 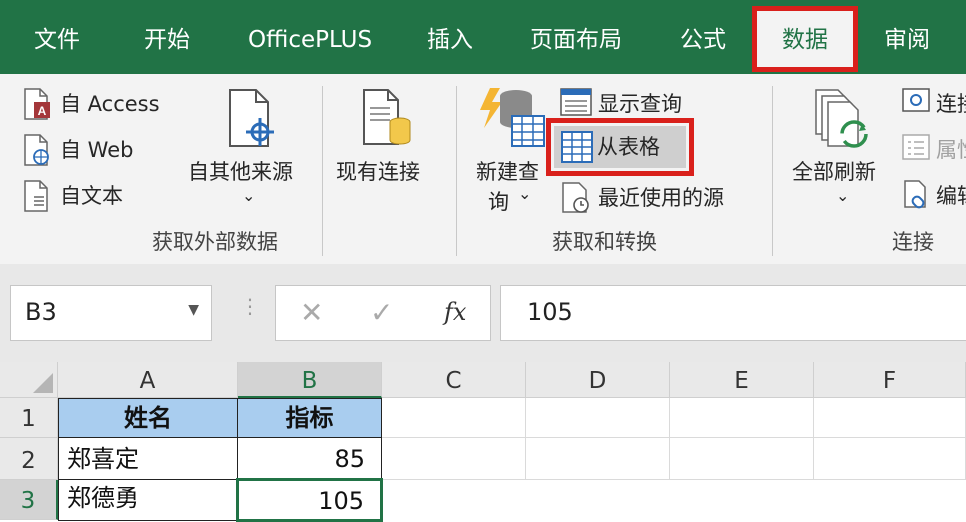 What do you see at coordinates (577, 147) in the screenshot?
I see `table-grid-icon` at bounding box center [577, 147].